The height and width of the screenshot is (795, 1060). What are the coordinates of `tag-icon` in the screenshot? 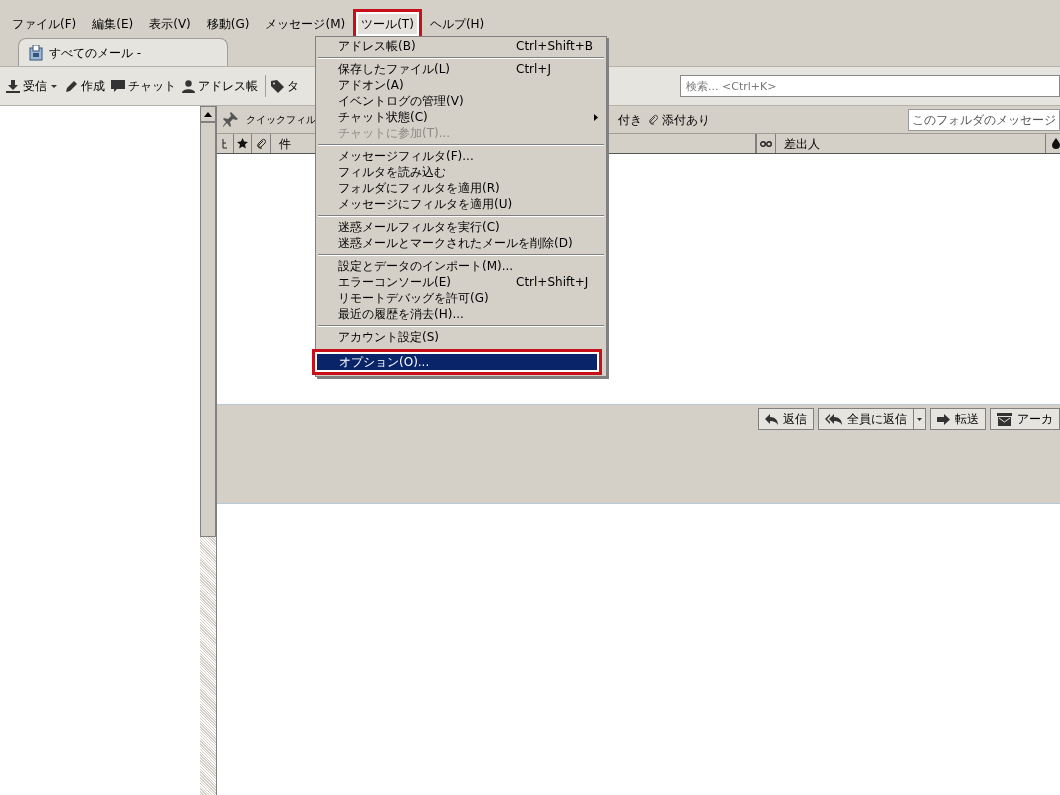 It's located at (277, 86).